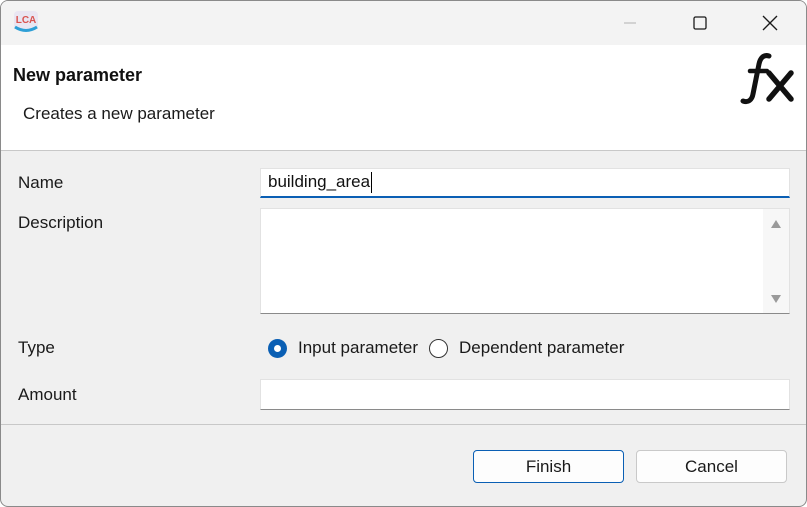 The height and width of the screenshot is (507, 807). I want to click on type-radio-group: Input parameter Dependent parameter, so click(451, 348).